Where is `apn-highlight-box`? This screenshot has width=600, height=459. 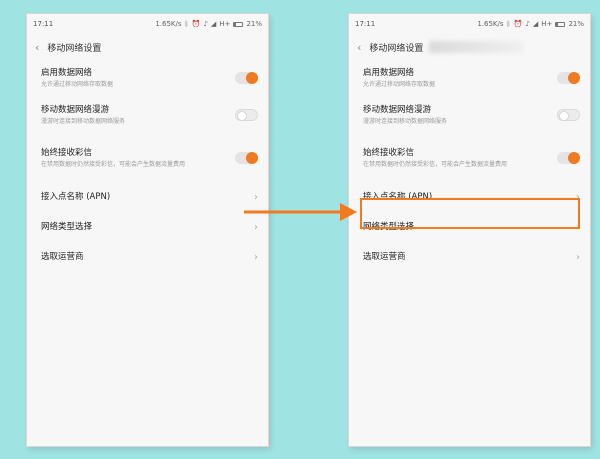
apn-highlight-box is located at coordinates (470, 213).